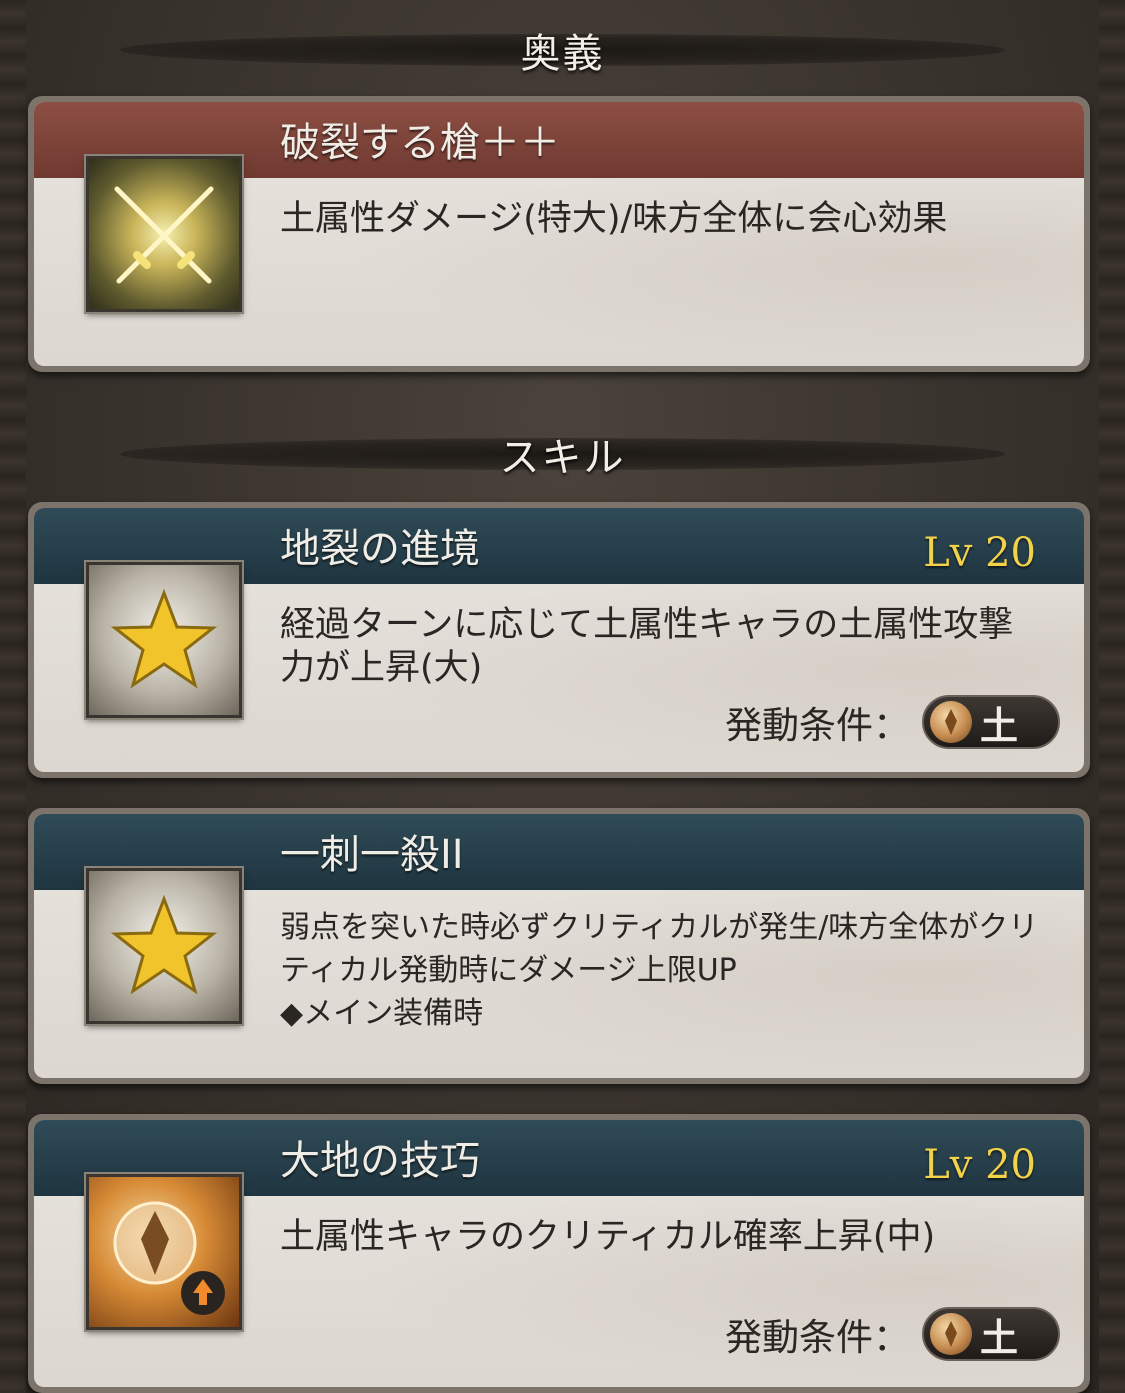 Image resolution: width=1125 pixels, height=1393 pixels. I want to click on skill-1-level: Lv 20, so click(979, 553).